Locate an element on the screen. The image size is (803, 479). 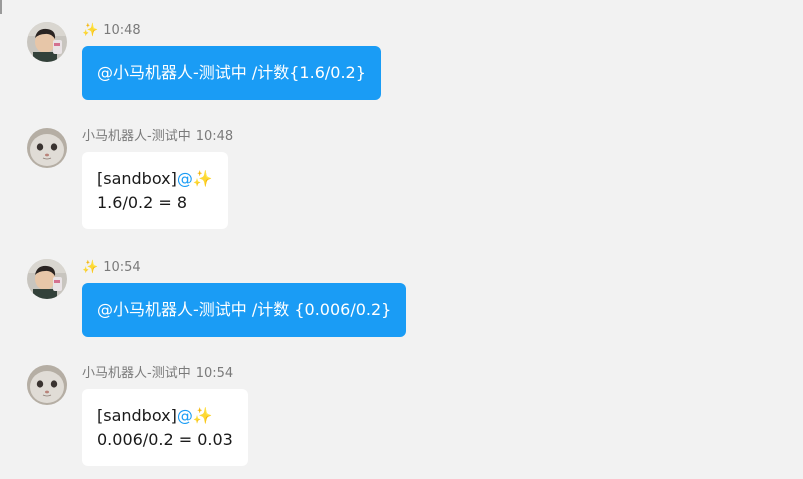
message-bubble: @小马机器人-测试中 /计数{1.6/0.2} is located at coordinates (231, 73).